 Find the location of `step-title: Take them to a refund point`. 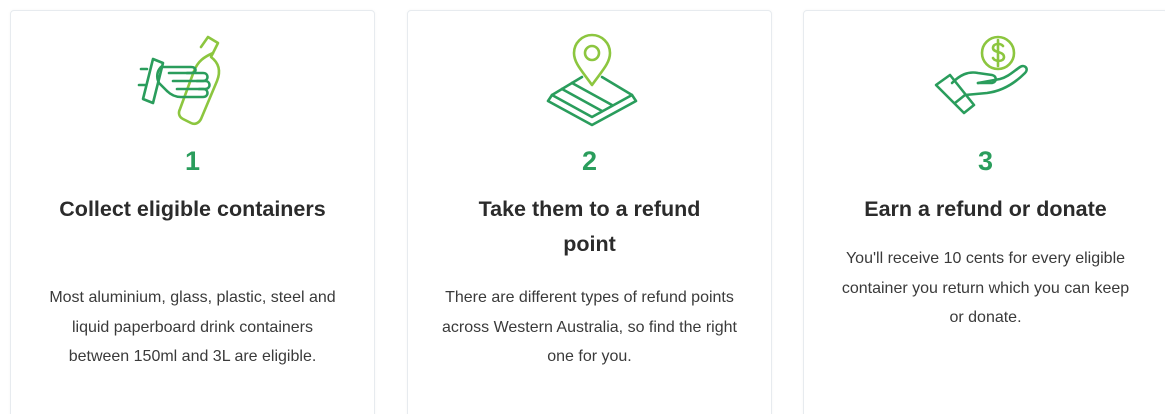

step-title: Take them to a refund point is located at coordinates (589, 226).